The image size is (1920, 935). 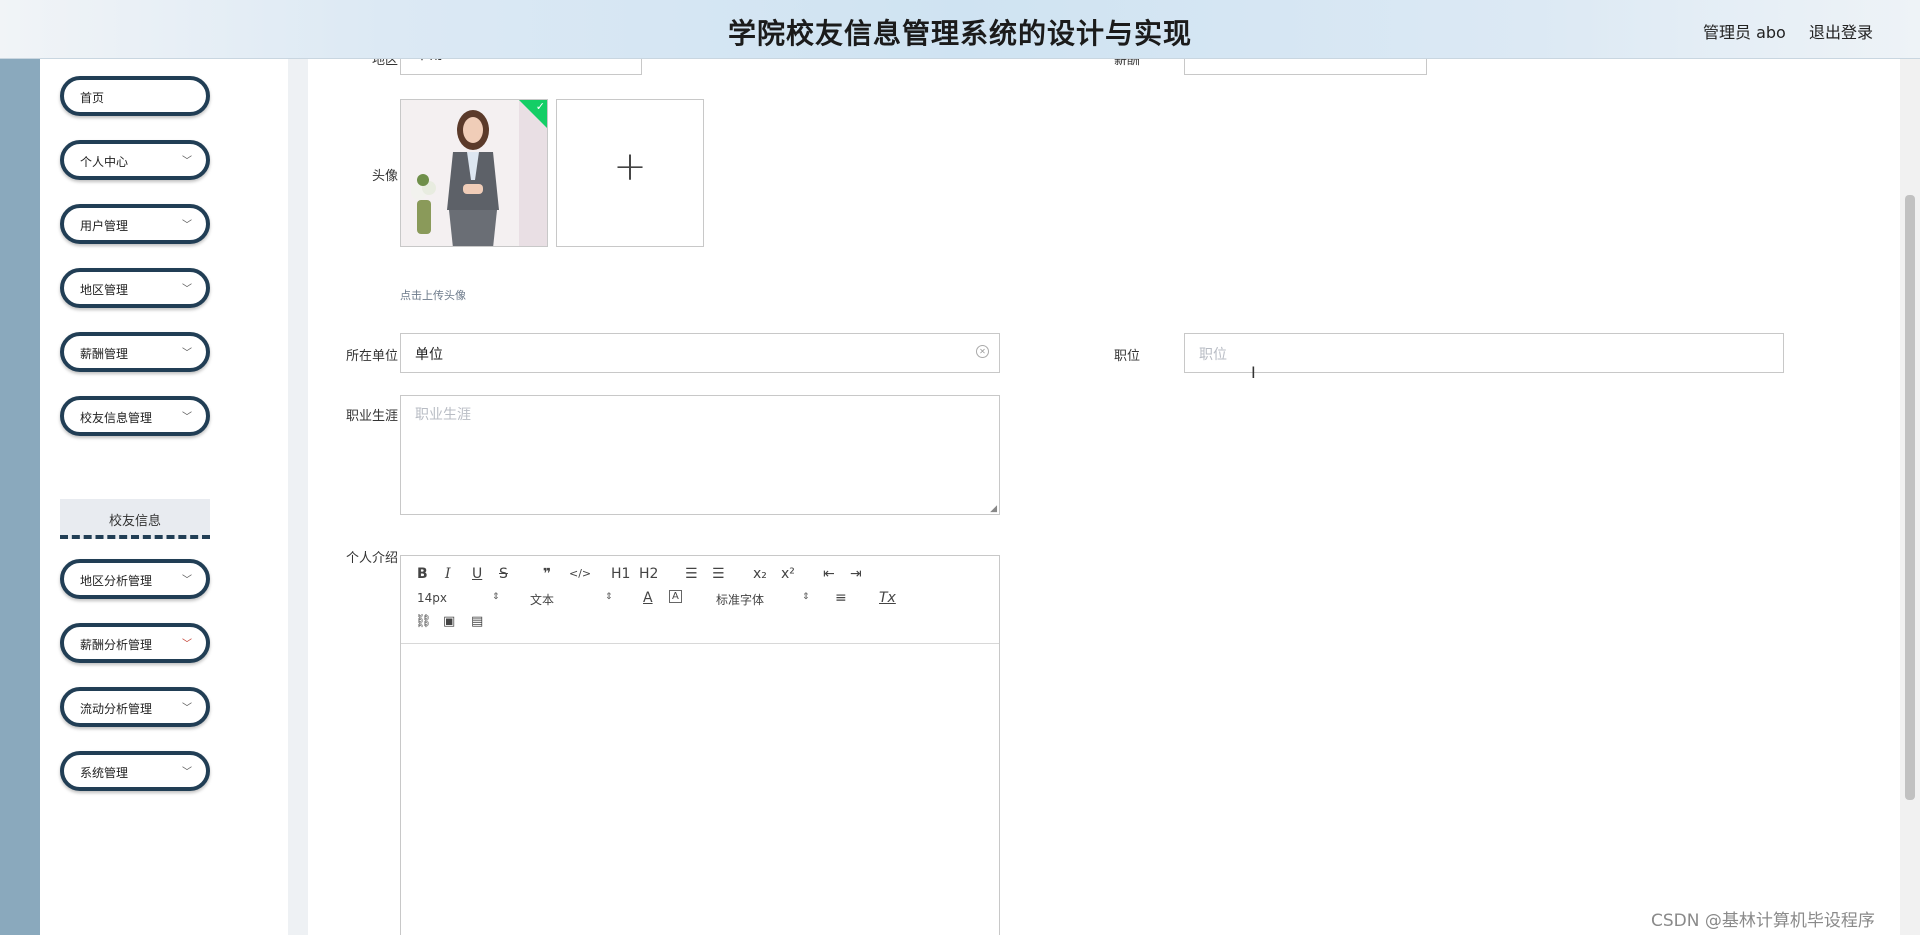 What do you see at coordinates (449, 621) in the screenshot?
I see `image-icon: ▣` at bounding box center [449, 621].